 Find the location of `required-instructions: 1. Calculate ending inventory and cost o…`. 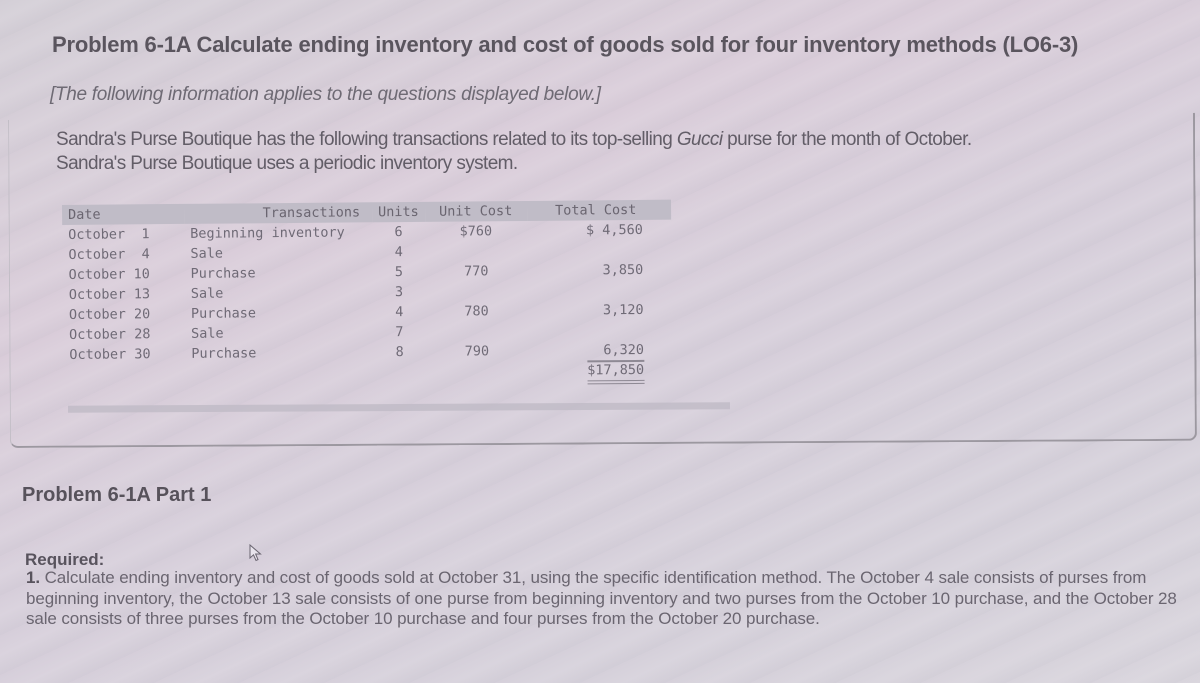

required-instructions: 1. Calculate ending inventory and cost o… is located at coordinates (606, 599).